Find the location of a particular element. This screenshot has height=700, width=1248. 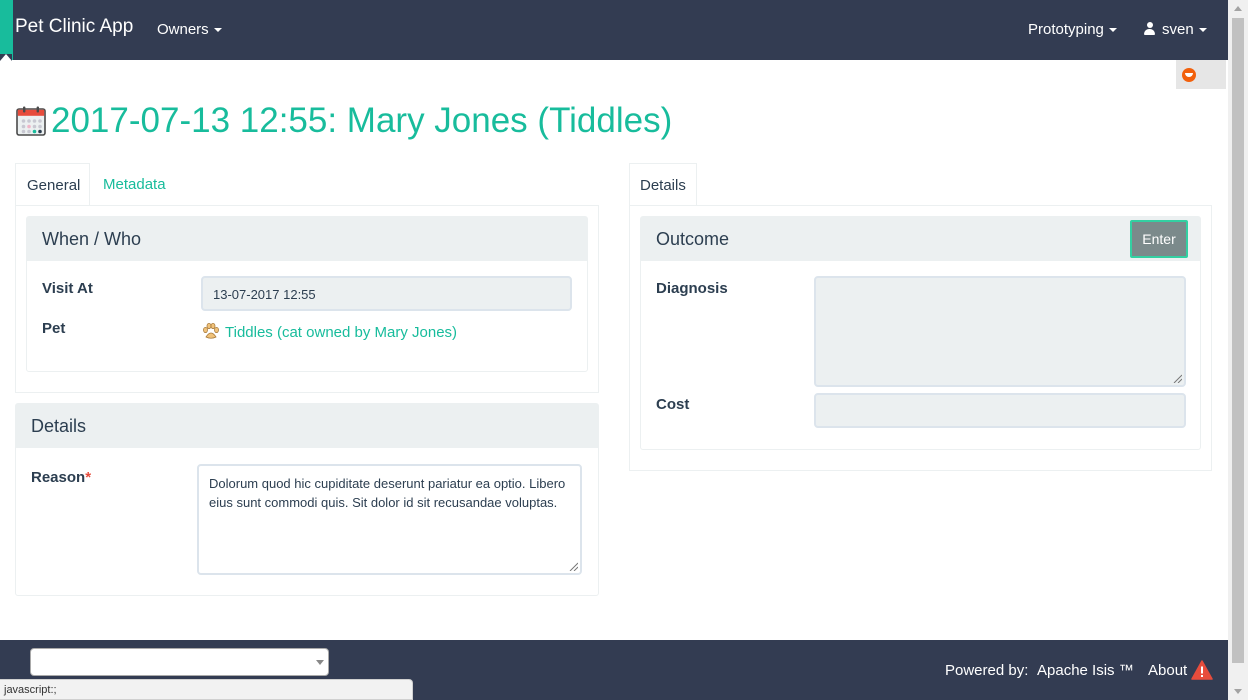

vertical-scrollbar is located at coordinates (1238, 350).